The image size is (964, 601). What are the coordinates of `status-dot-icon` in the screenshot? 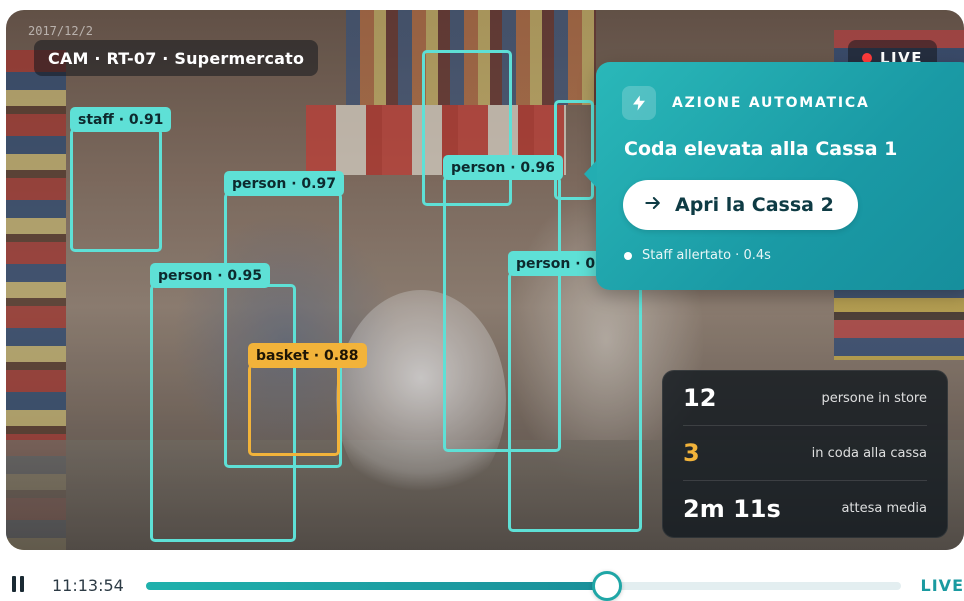 It's located at (628, 255).